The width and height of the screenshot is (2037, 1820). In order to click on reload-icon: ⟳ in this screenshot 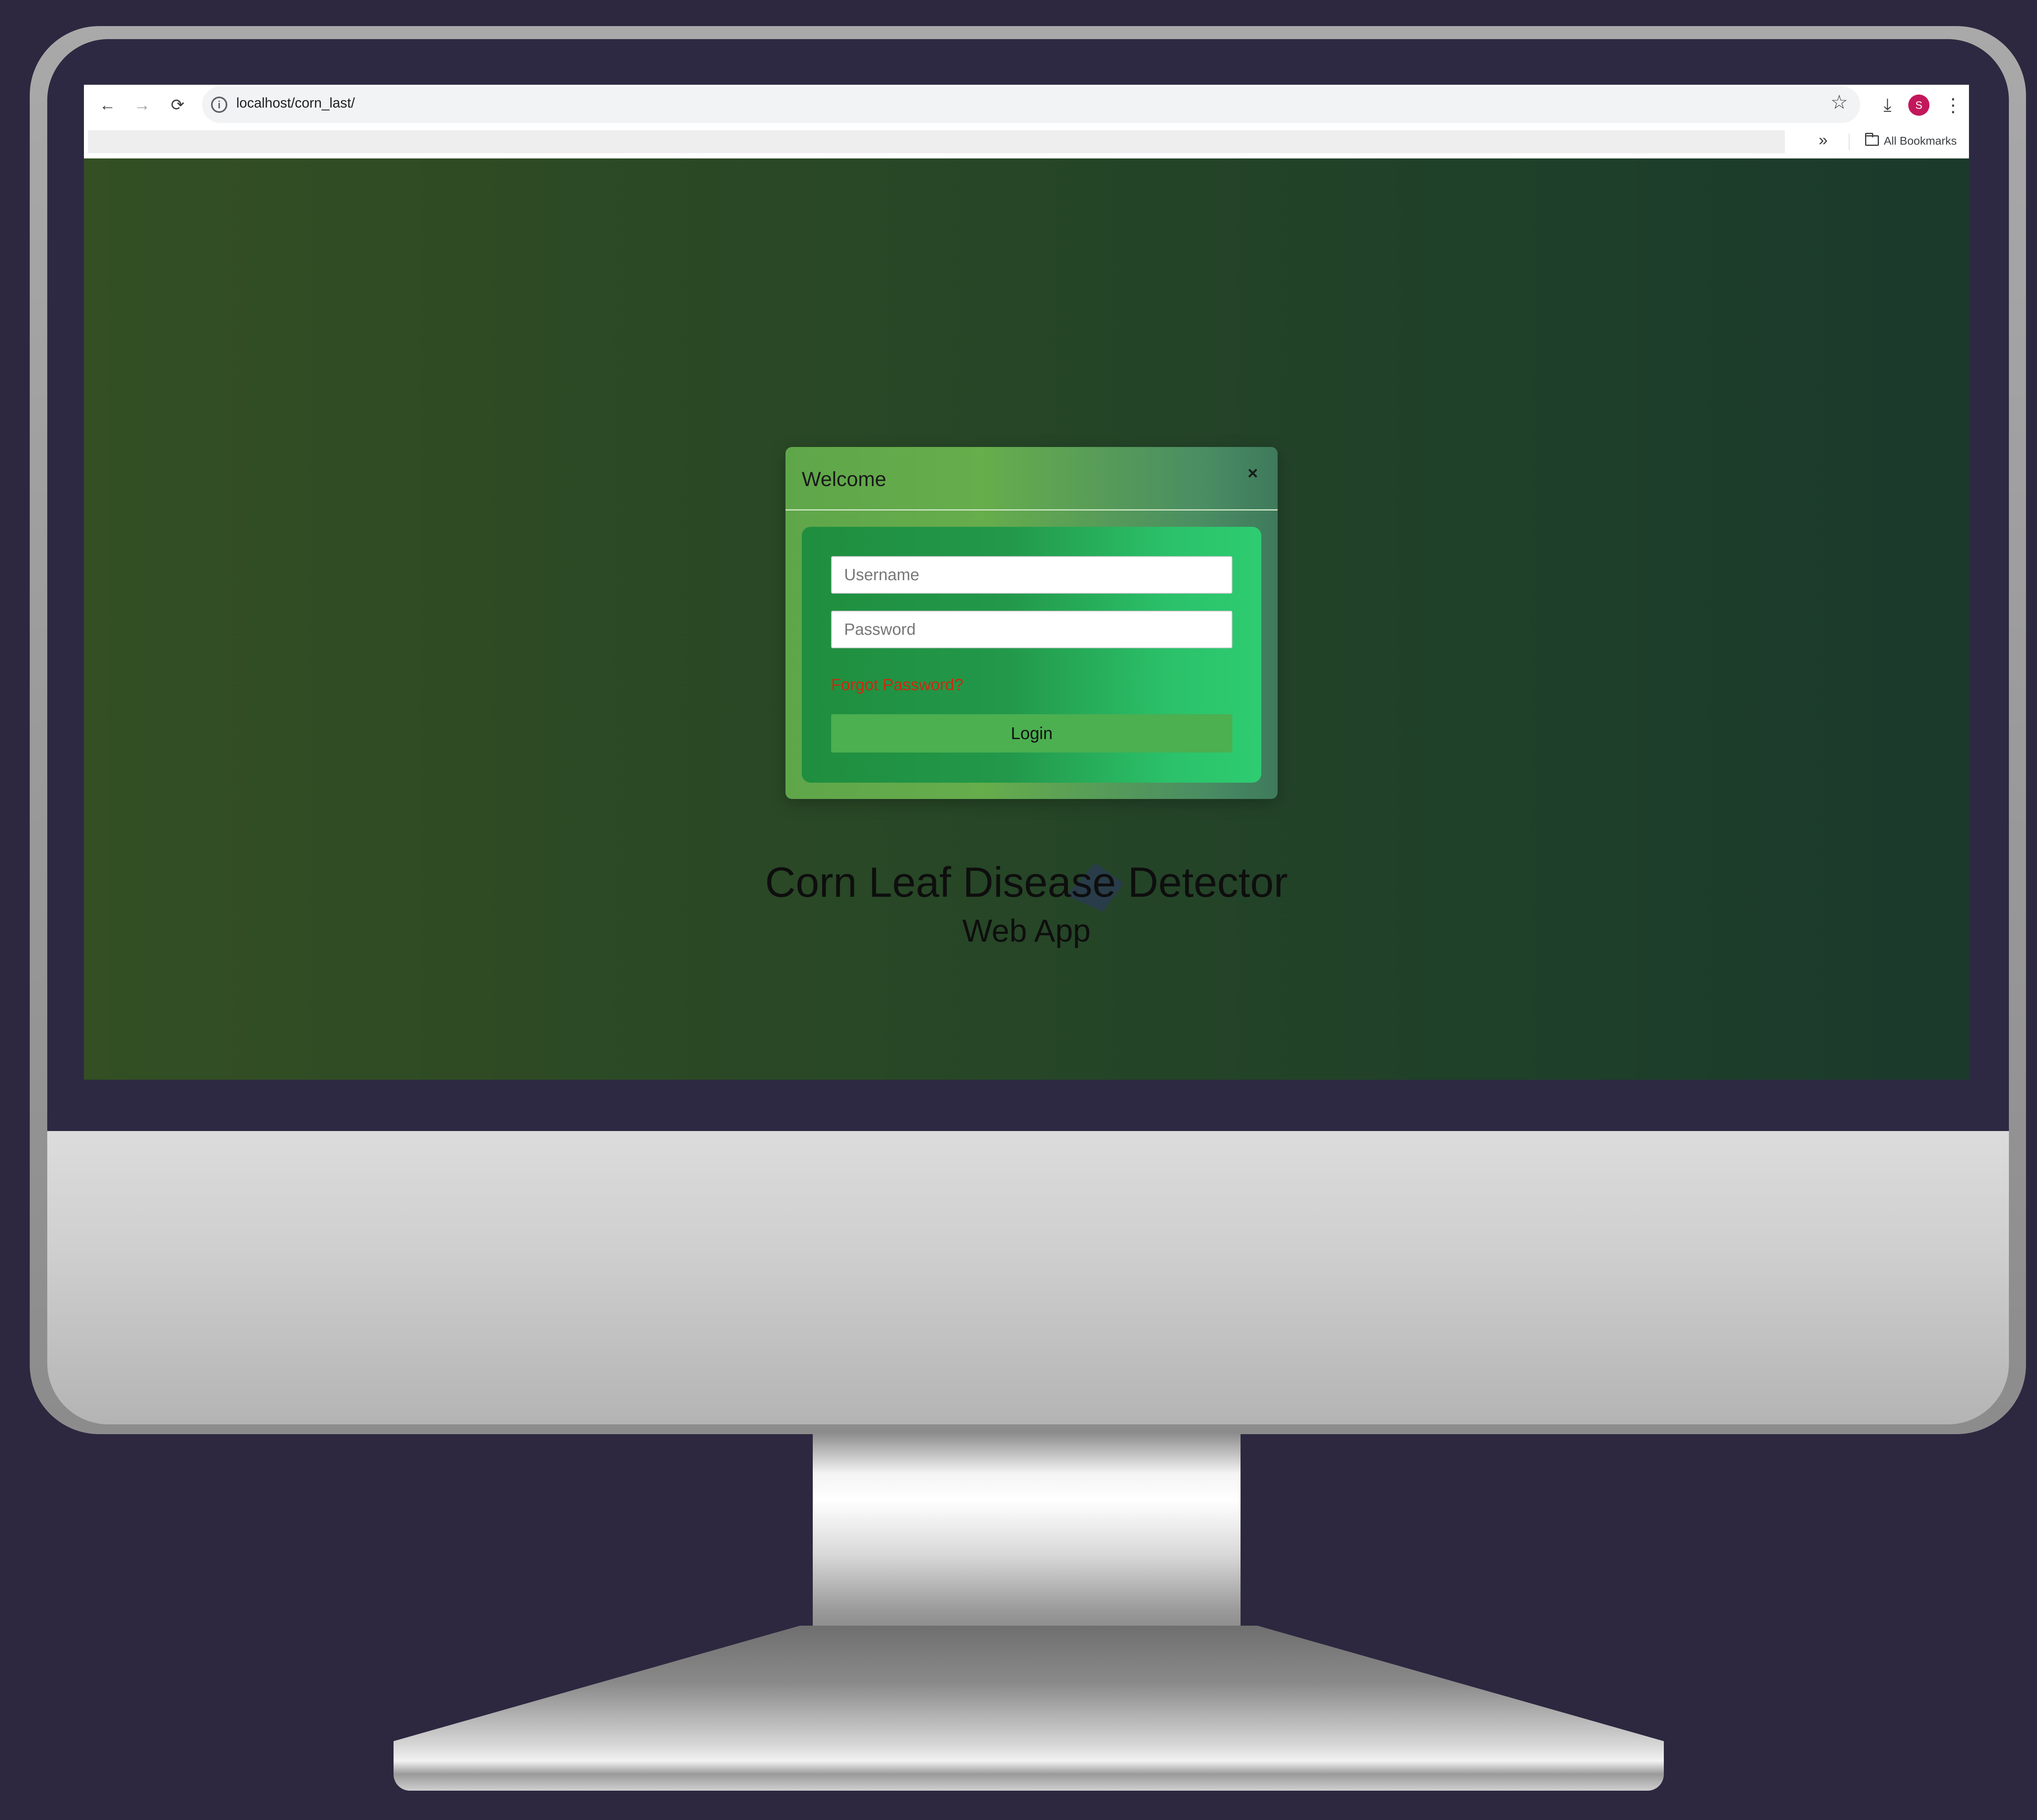, I will do `click(178, 105)`.